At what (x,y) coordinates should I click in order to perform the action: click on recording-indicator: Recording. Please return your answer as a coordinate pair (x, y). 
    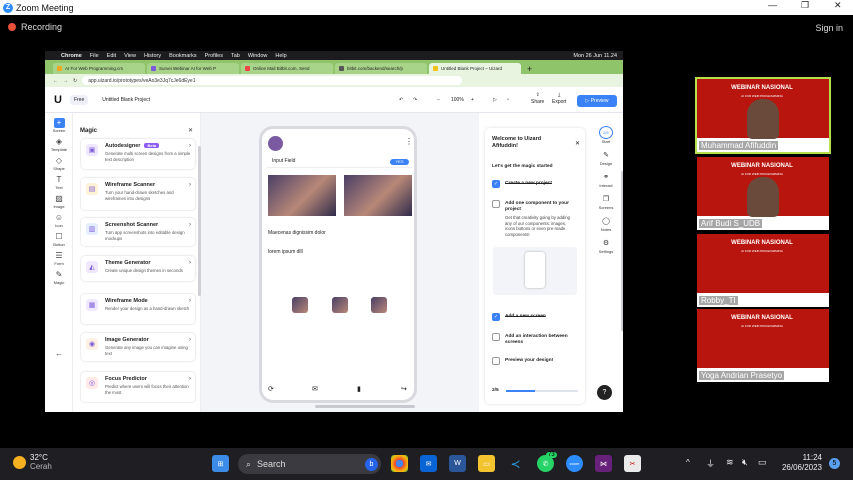
    Looking at the image, I should click on (35, 27).